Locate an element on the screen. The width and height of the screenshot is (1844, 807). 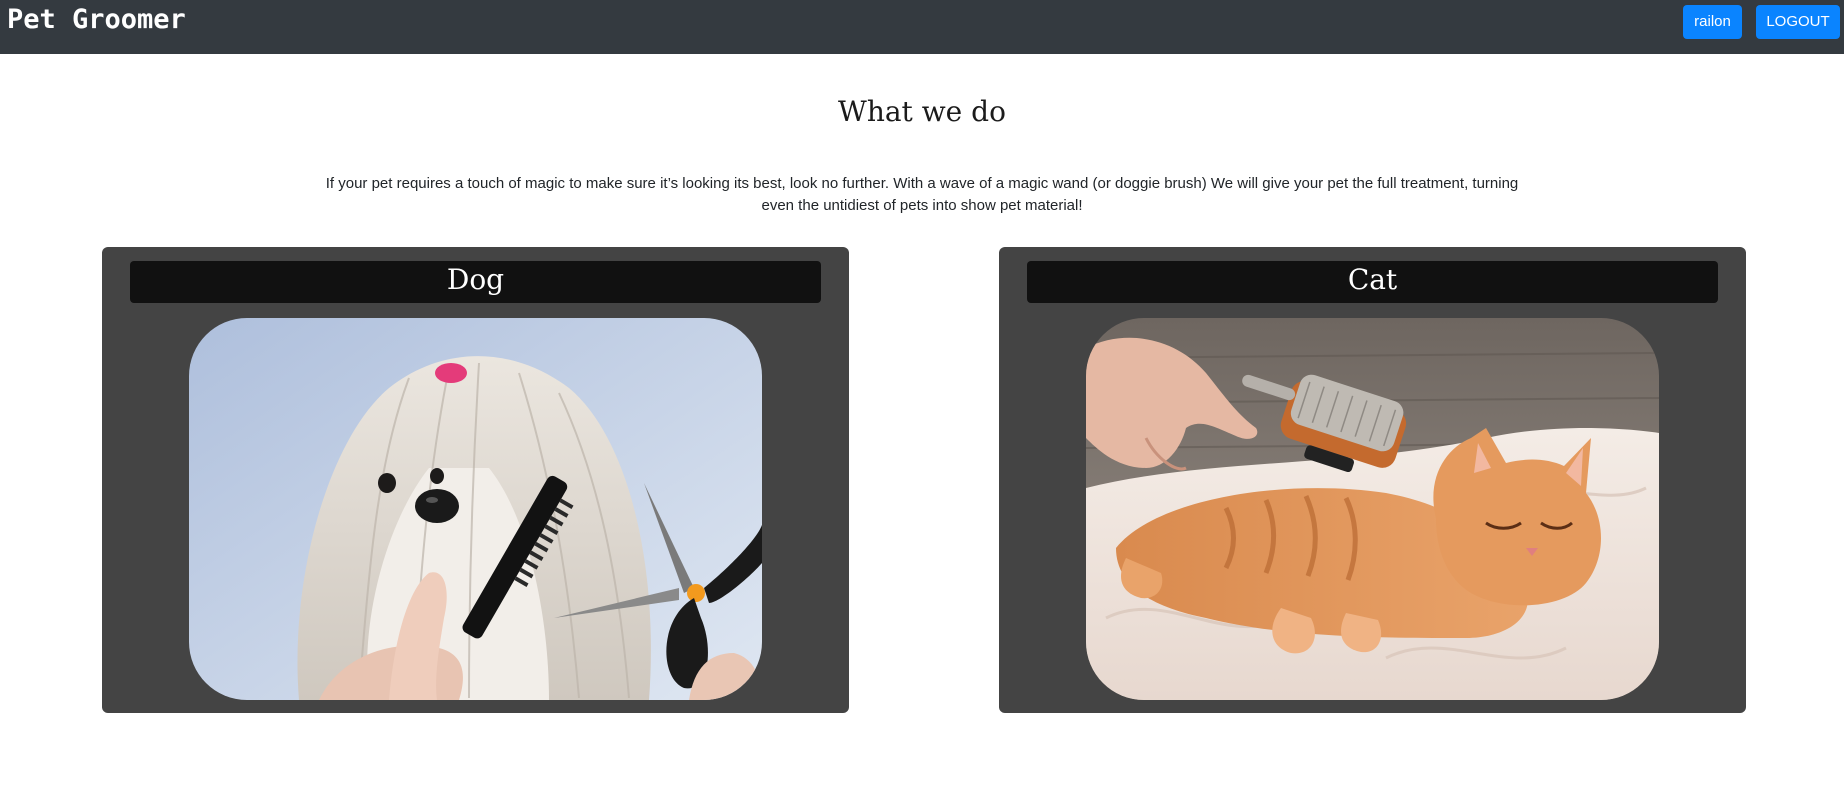
cat-brushing-image is located at coordinates (1372, 509).